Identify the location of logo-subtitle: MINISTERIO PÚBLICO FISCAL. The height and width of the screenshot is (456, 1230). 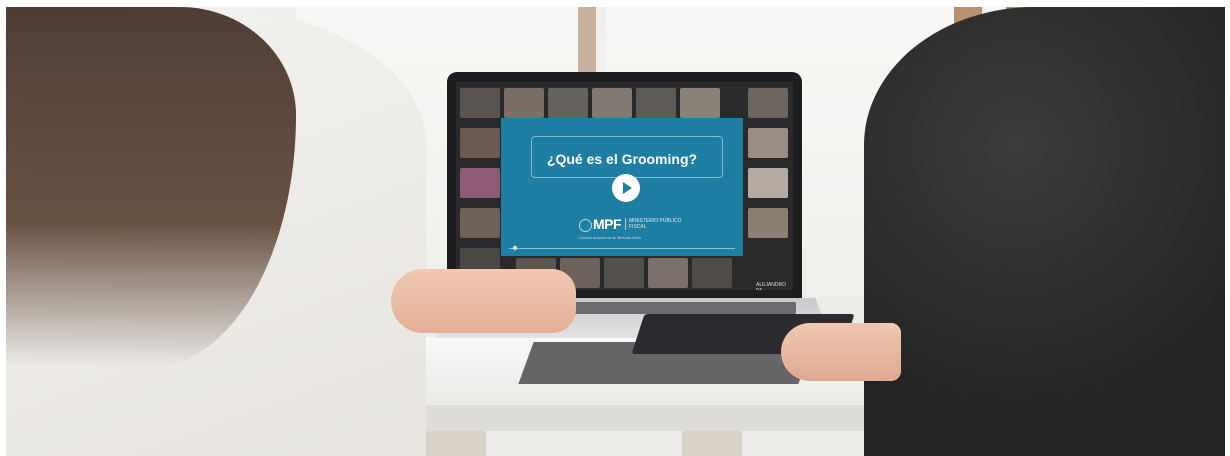
(657, 224).